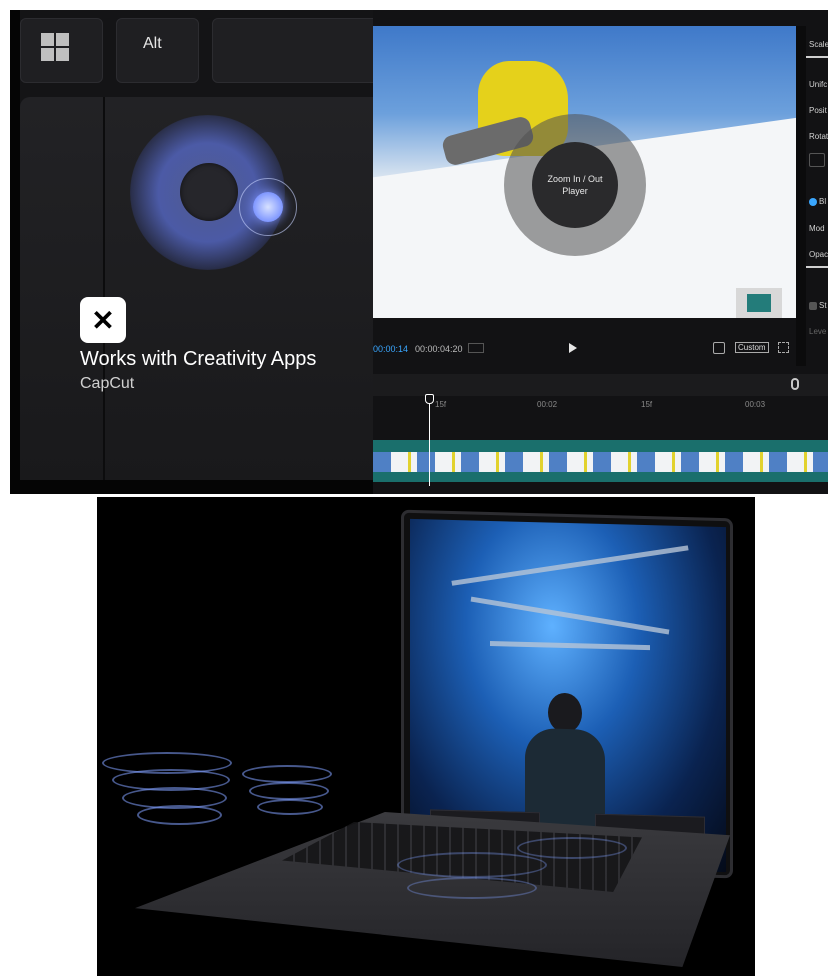 This screenshot has height=976, width=830. I want to click on prop-blend-label: Bl, so click(823, 201).